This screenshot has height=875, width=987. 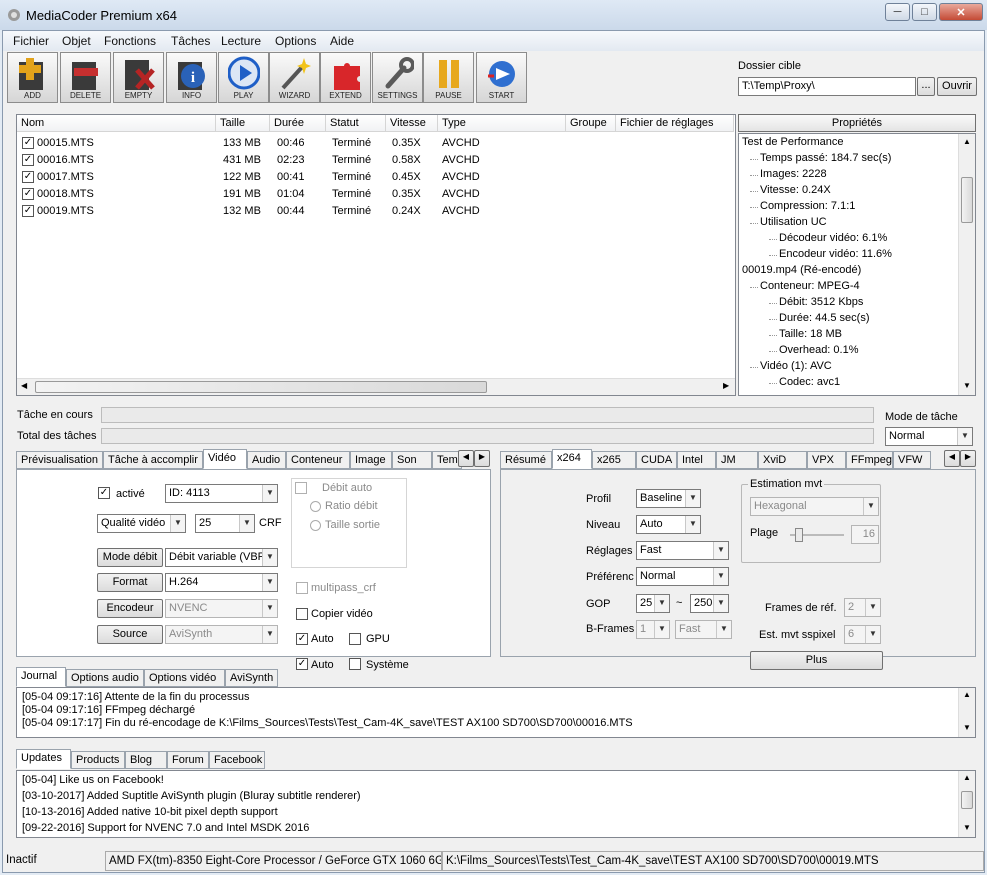 What do you see at coordinates (301, 488) in the screenshot?
I see `auto-bitrate-checkbox` at bounding box center [301, 488].